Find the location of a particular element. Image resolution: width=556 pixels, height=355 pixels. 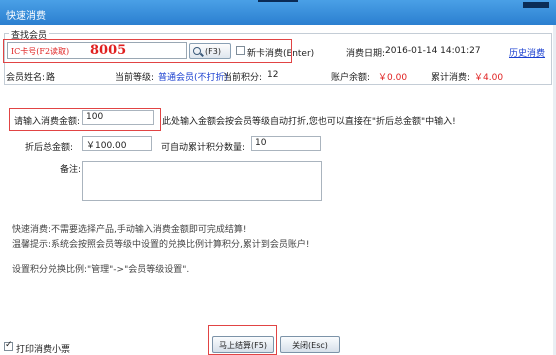

remark-textarea is located at coordinates (202, 181).